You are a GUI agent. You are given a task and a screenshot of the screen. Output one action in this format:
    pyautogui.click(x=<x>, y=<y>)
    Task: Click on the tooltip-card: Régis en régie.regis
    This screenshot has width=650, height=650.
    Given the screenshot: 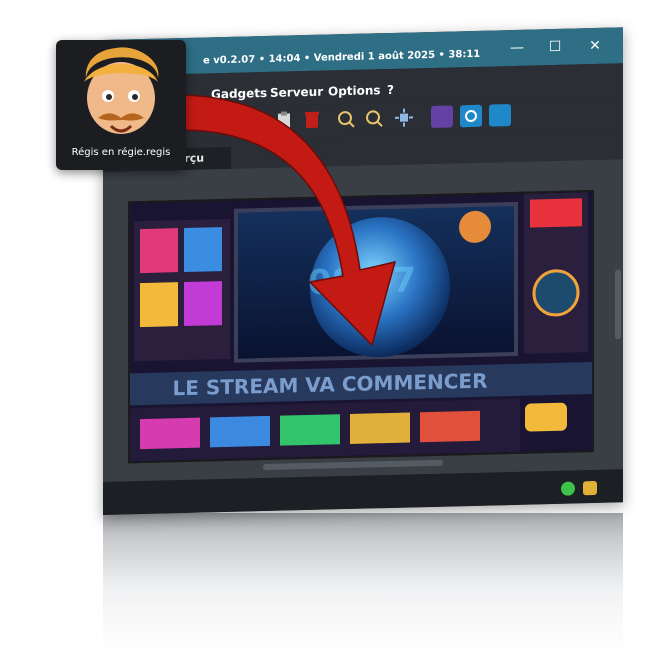 What is the action you would take?
    pyautogui.click(x=121, y=105)
    